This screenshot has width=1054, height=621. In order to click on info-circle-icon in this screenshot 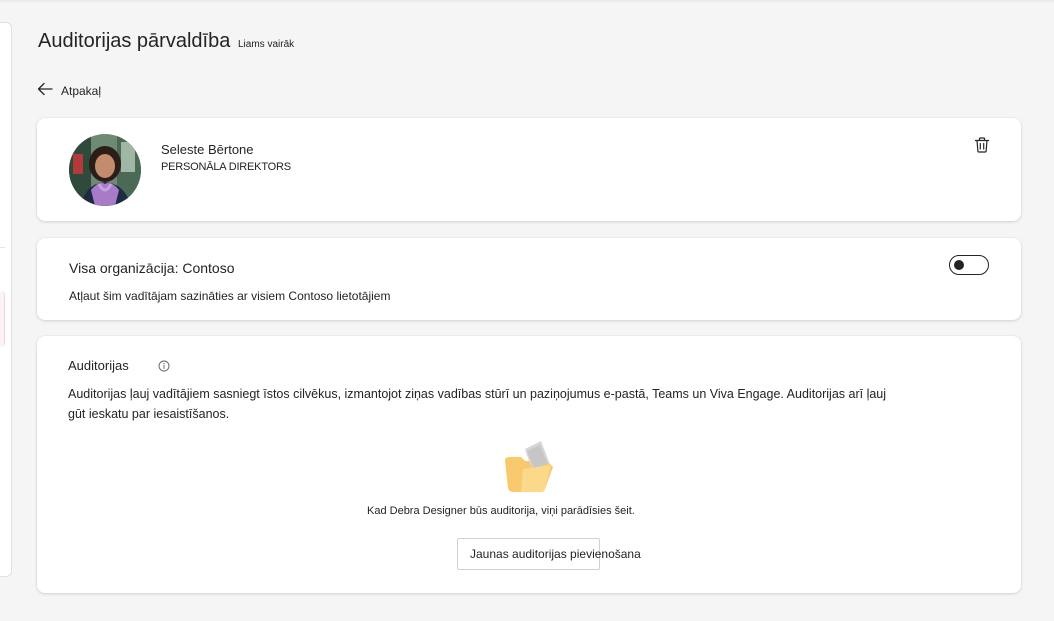, I will do `click(164, 366)`.